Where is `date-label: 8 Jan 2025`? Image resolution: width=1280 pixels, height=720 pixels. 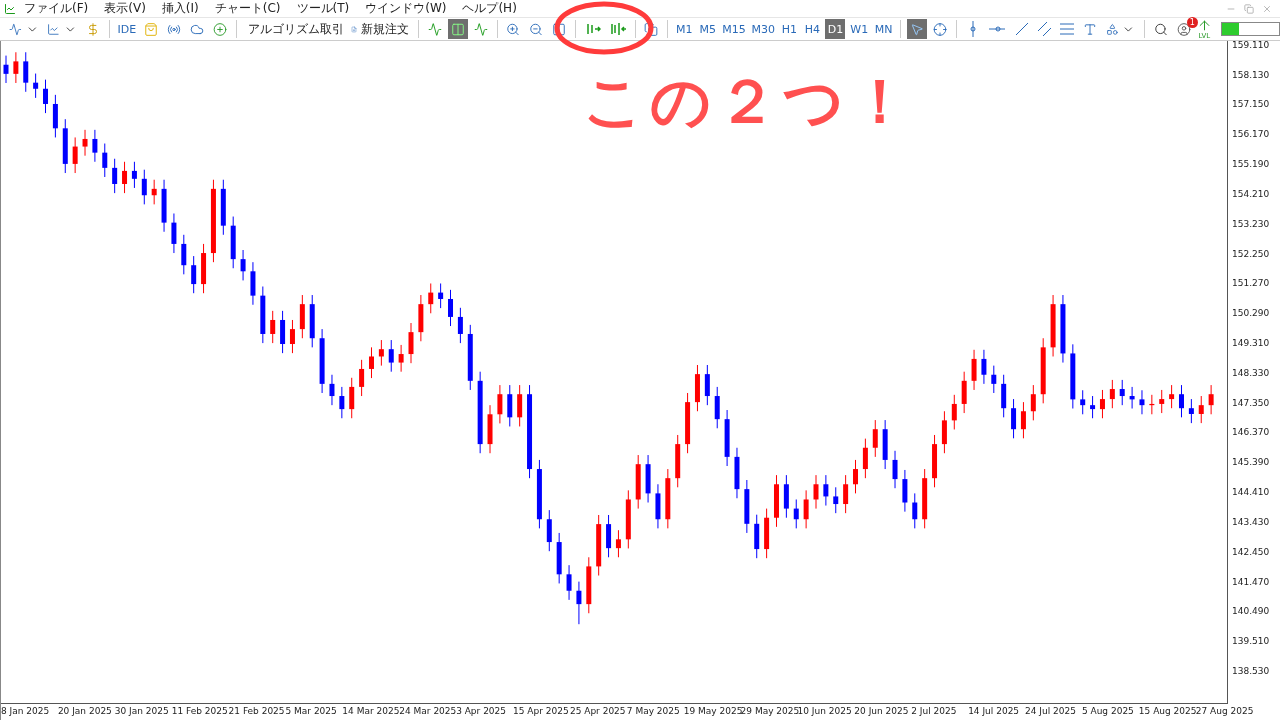 date-label: 8 Jan 2025 is located at coordinates (26, 711).